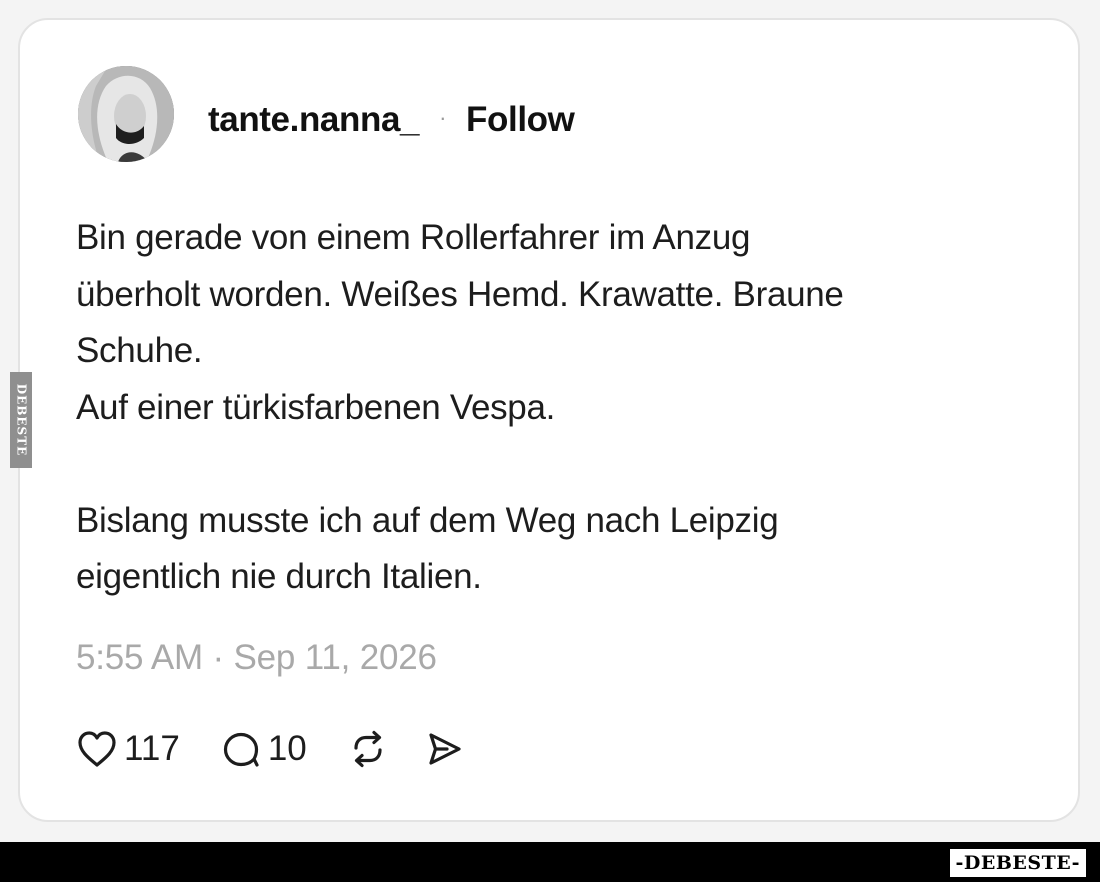 Image resolution: width=1100 pixels, height=882 pixels. What do you see at coordinates (556, 464) in the screenshot?
I see `post-text-blank-line` at bounding box center [556, 464].